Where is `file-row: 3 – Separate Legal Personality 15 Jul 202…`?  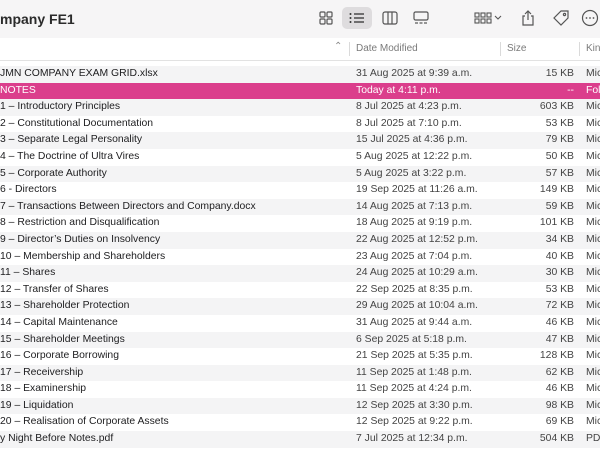 file-row: 3 – Separate Legal Personality 15 Jul 202… is located at coordinates (300, 140).